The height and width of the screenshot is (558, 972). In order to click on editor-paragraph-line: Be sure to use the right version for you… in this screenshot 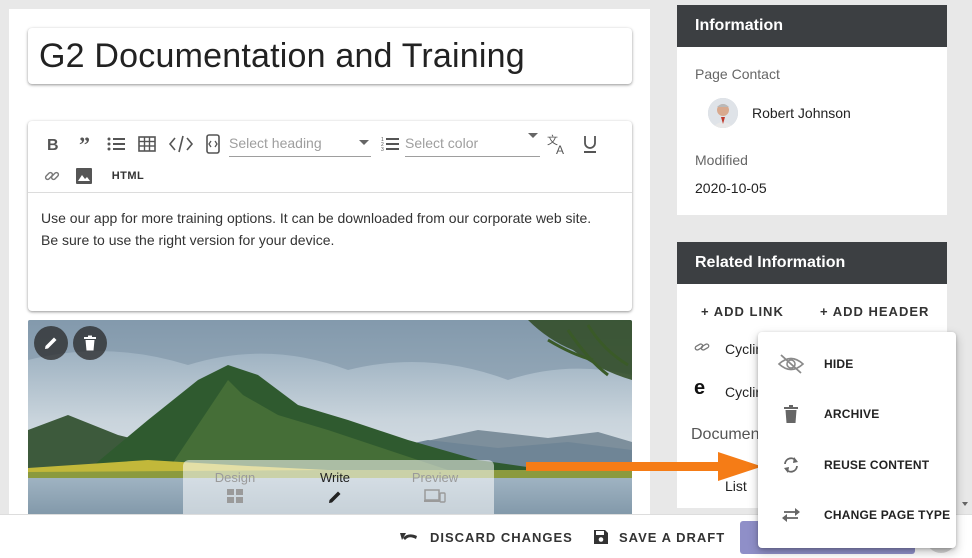, I will do `click(188, 240)`.